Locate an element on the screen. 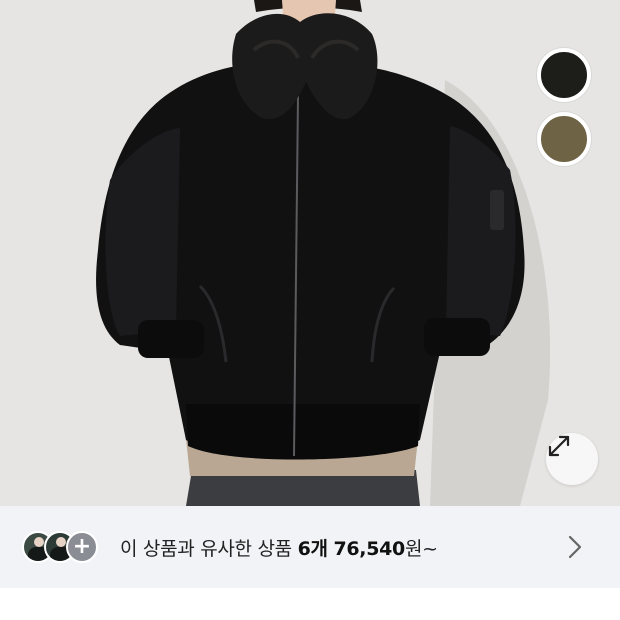 This screenshot has width=620, height=620. plus-icon: + is located at coordinates (82, 546).